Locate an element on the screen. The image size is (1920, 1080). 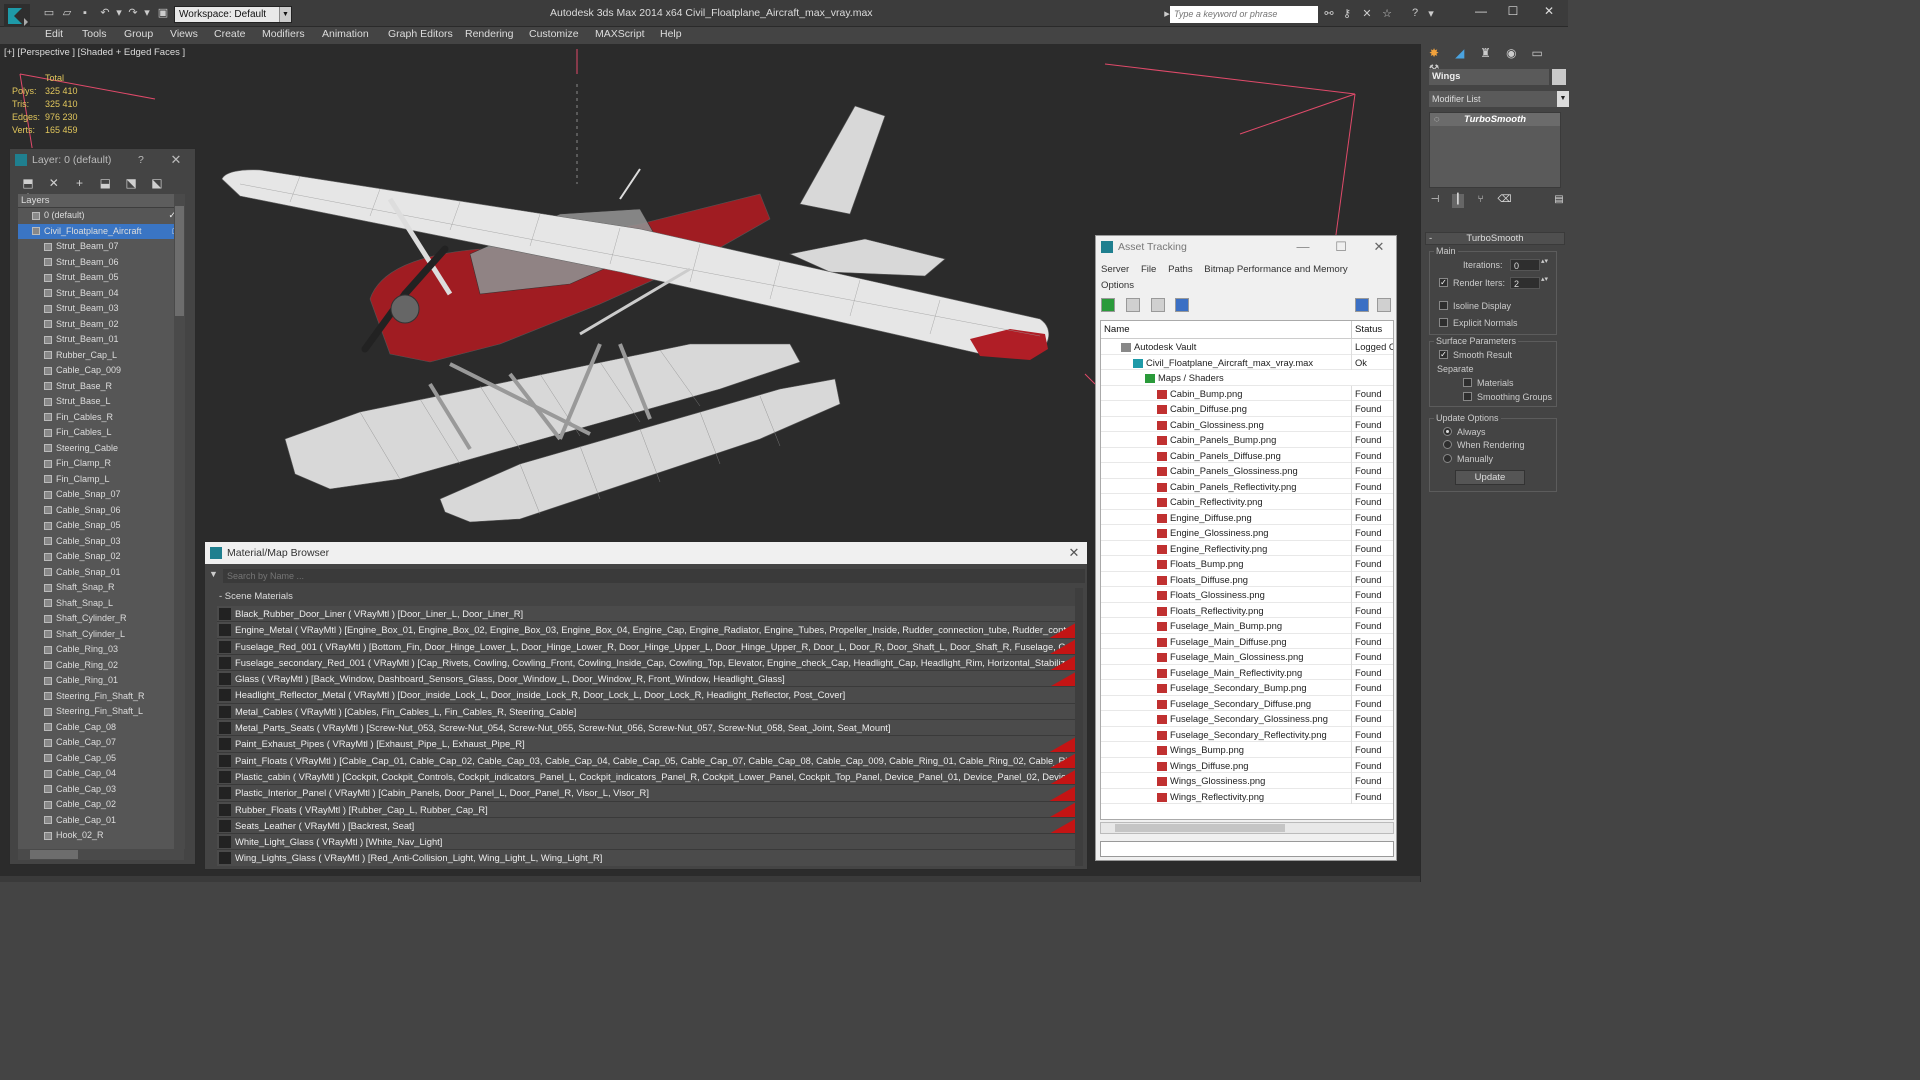
app-logo-icon is located at coordinates (17, 16).